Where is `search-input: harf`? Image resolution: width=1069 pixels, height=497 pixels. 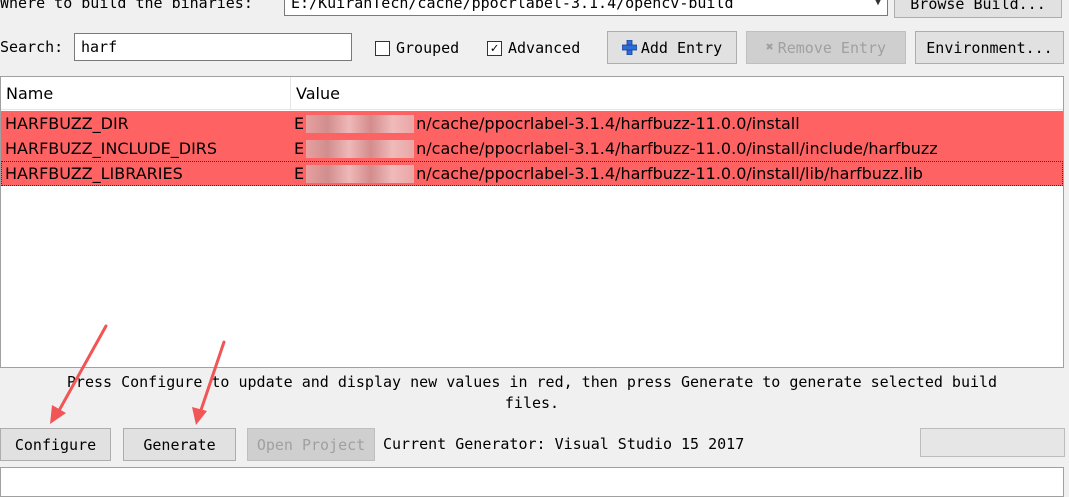 search-input: harf is located at coordinates (213, 47).